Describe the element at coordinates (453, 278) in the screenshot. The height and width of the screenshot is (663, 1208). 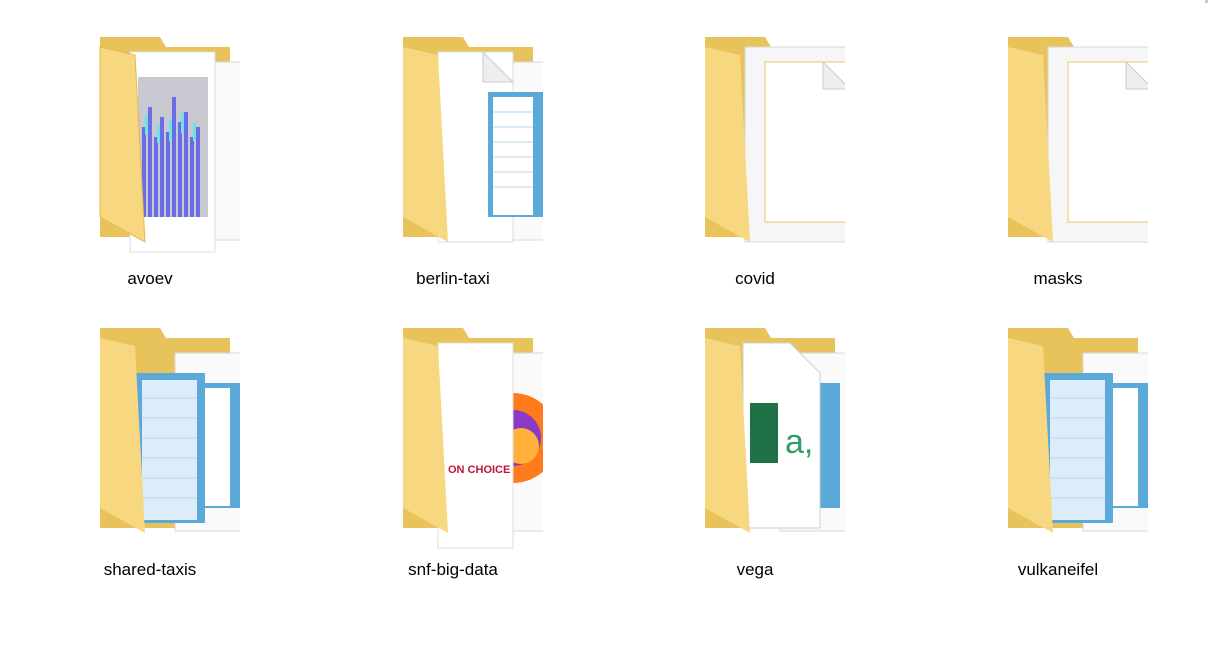
I see `folder-name: berlin-taxi` at that location.